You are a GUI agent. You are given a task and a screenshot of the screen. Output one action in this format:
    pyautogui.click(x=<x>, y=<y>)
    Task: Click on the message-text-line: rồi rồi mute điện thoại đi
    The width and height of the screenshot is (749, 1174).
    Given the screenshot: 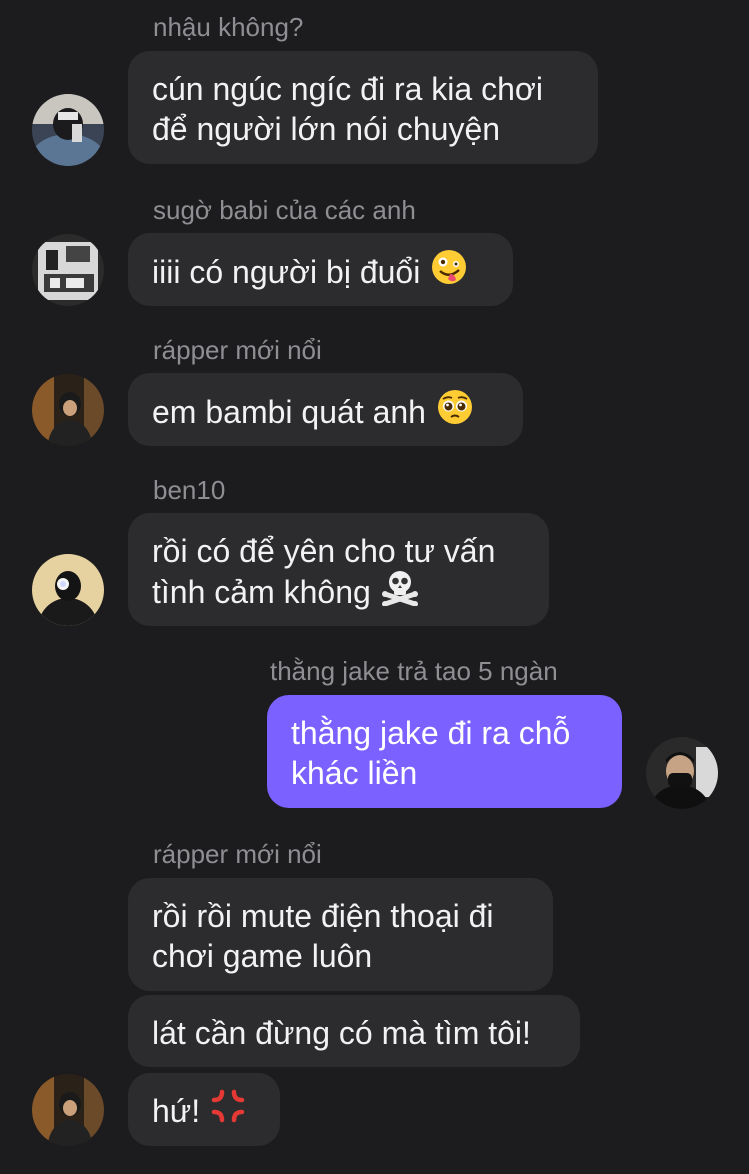 What is the action you would take?
    pyautogui.click(x=323, y=916)
    